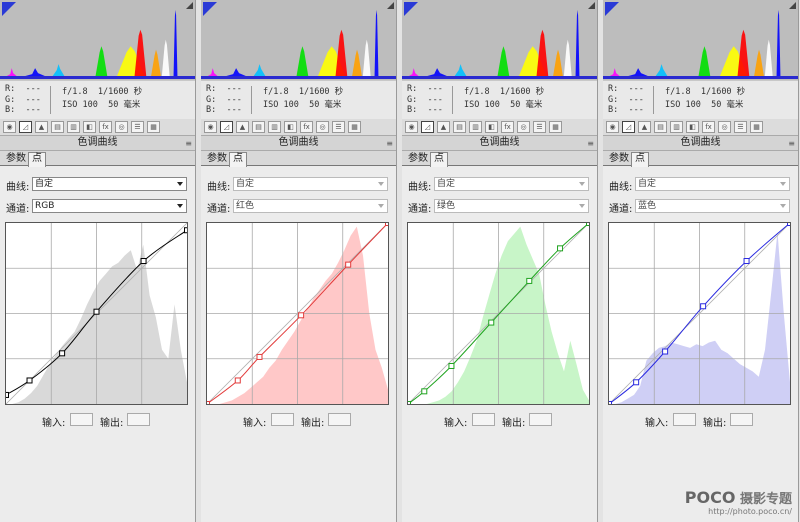  Describe the element at coordinates (712, 206) in the screenshot. I see `channel-select: 蓝色` at that location.